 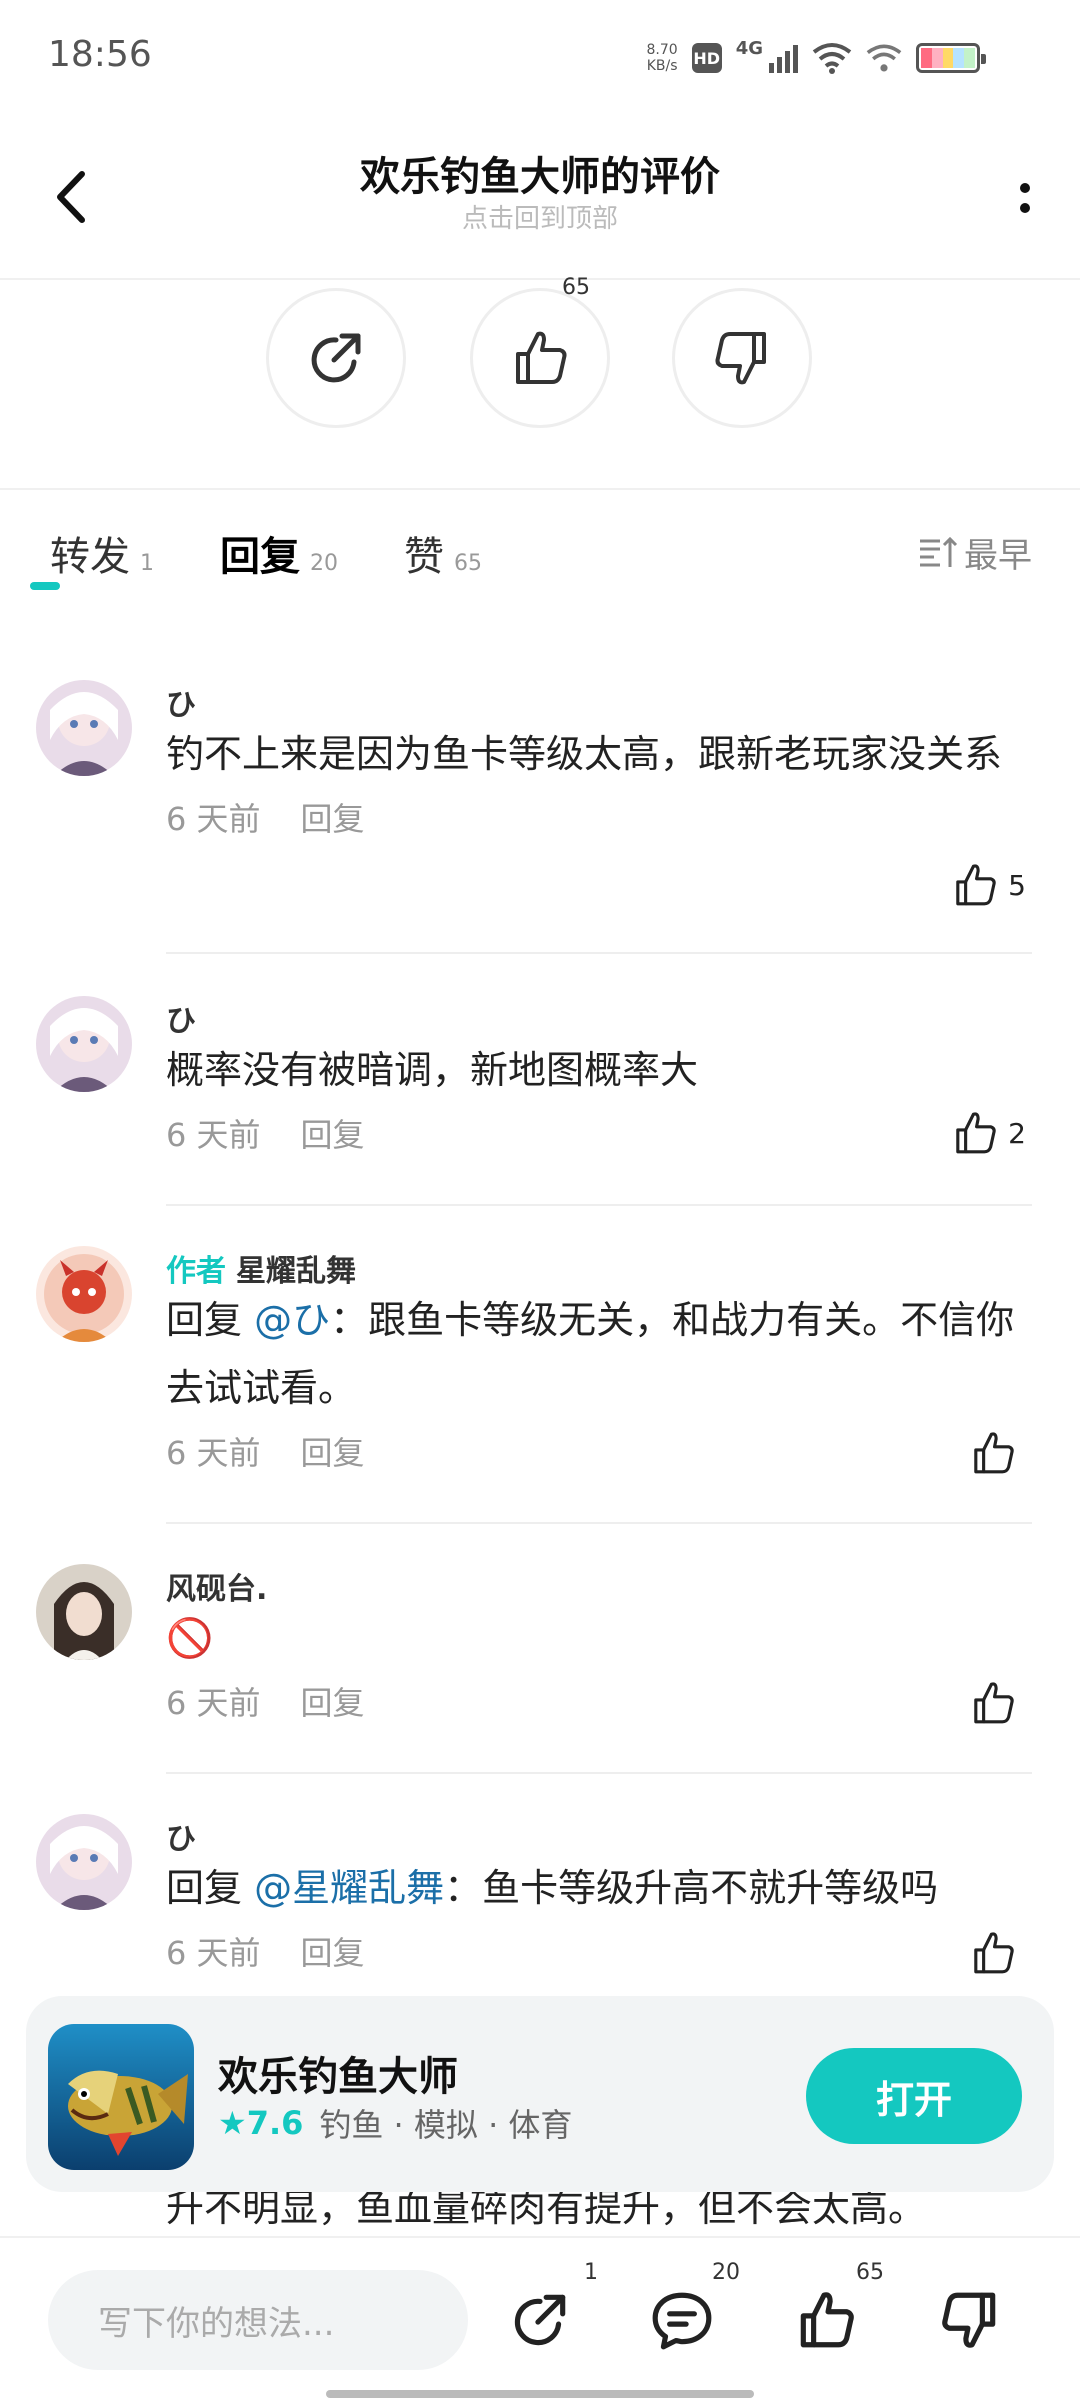 I want to click on comment-username: 作者 星耀乱舞, so click(x=599, y=1267).